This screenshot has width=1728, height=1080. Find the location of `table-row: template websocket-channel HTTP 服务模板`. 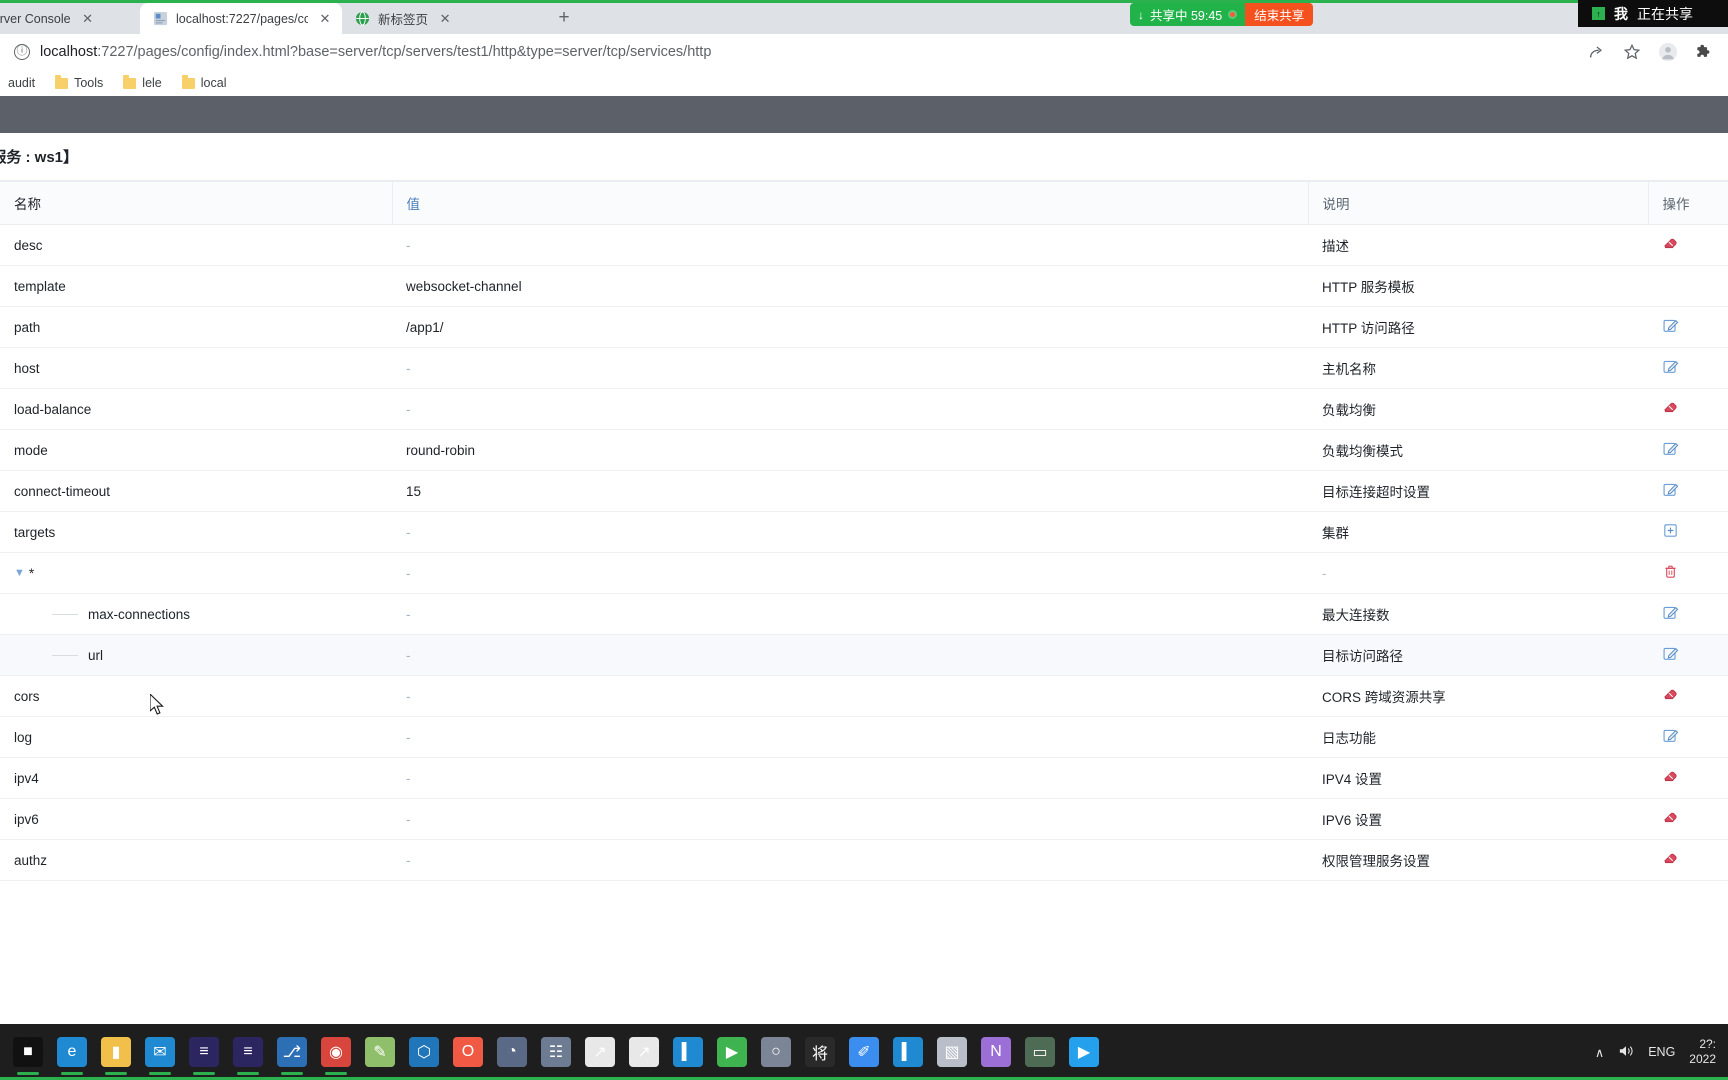

table-row: template websocket-channel HTTP 服务模板 is located at coordinates (864, 286).